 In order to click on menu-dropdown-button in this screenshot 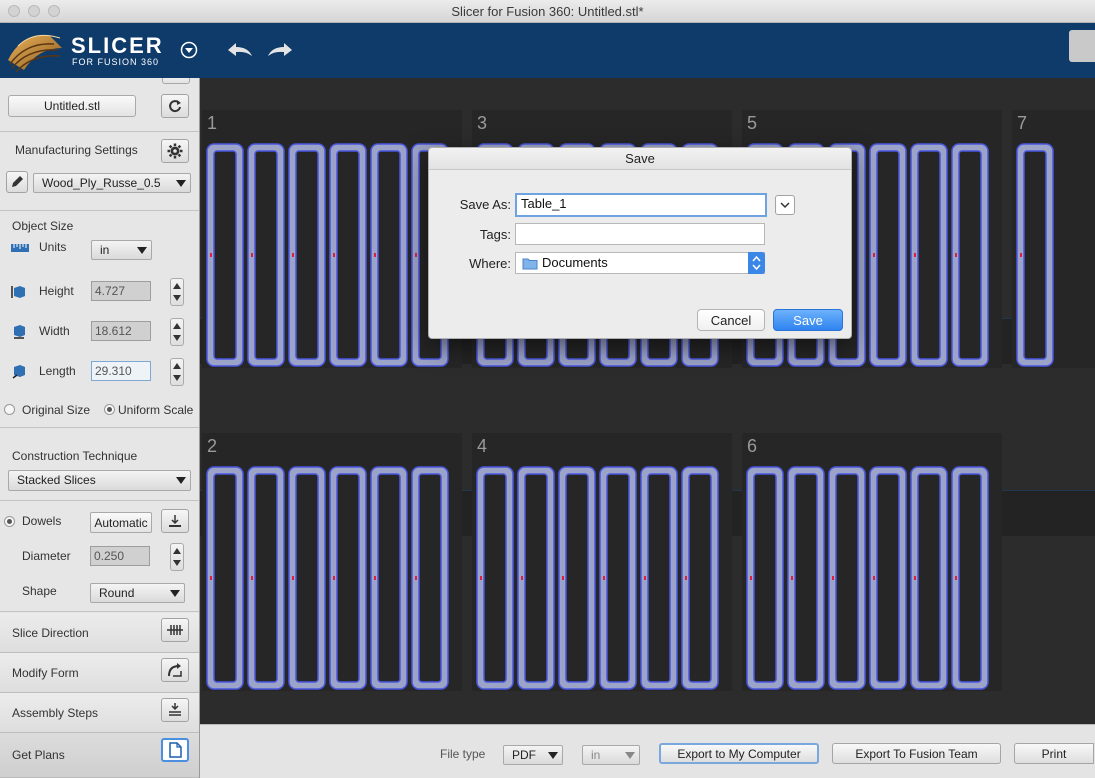, I will do `click(189, 50)`.